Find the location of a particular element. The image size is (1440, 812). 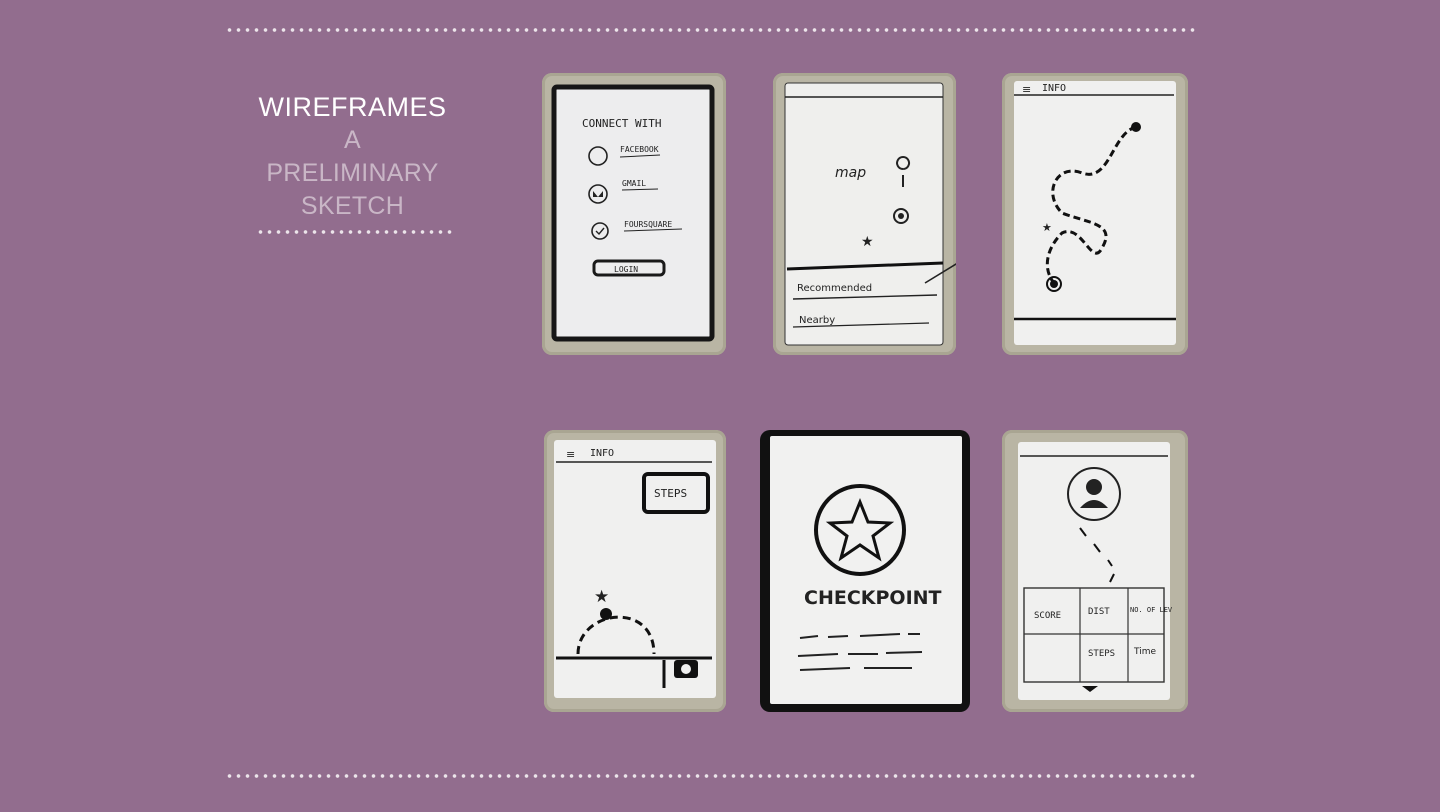

steps-wireframe-sketch: ≡ INFO STEPS ★ is located at coordinates (635, 571).